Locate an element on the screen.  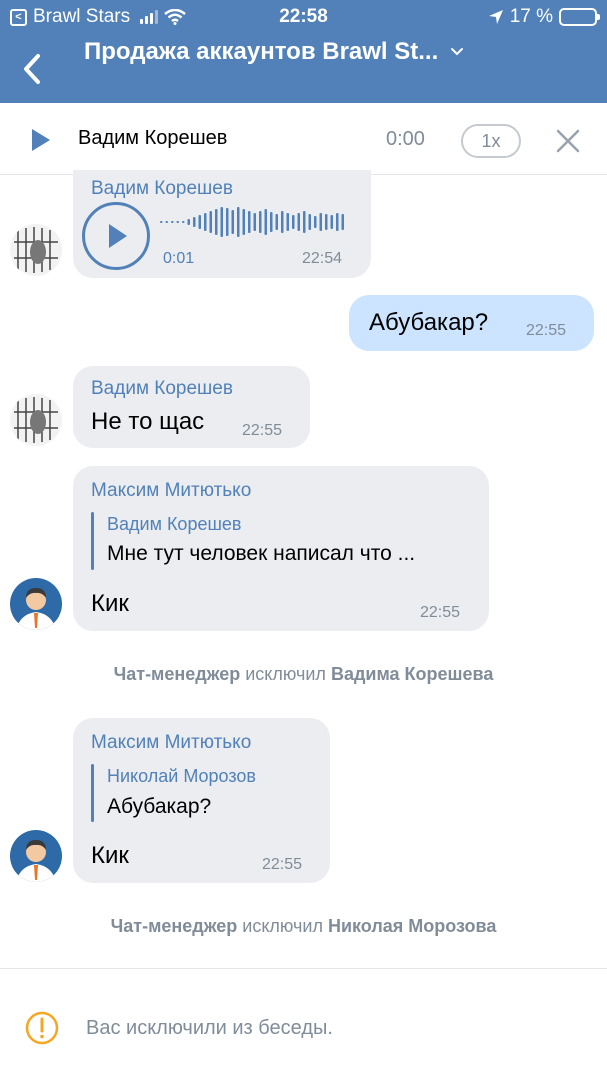
status-right: 17 % is located at coordinates (544, 17).